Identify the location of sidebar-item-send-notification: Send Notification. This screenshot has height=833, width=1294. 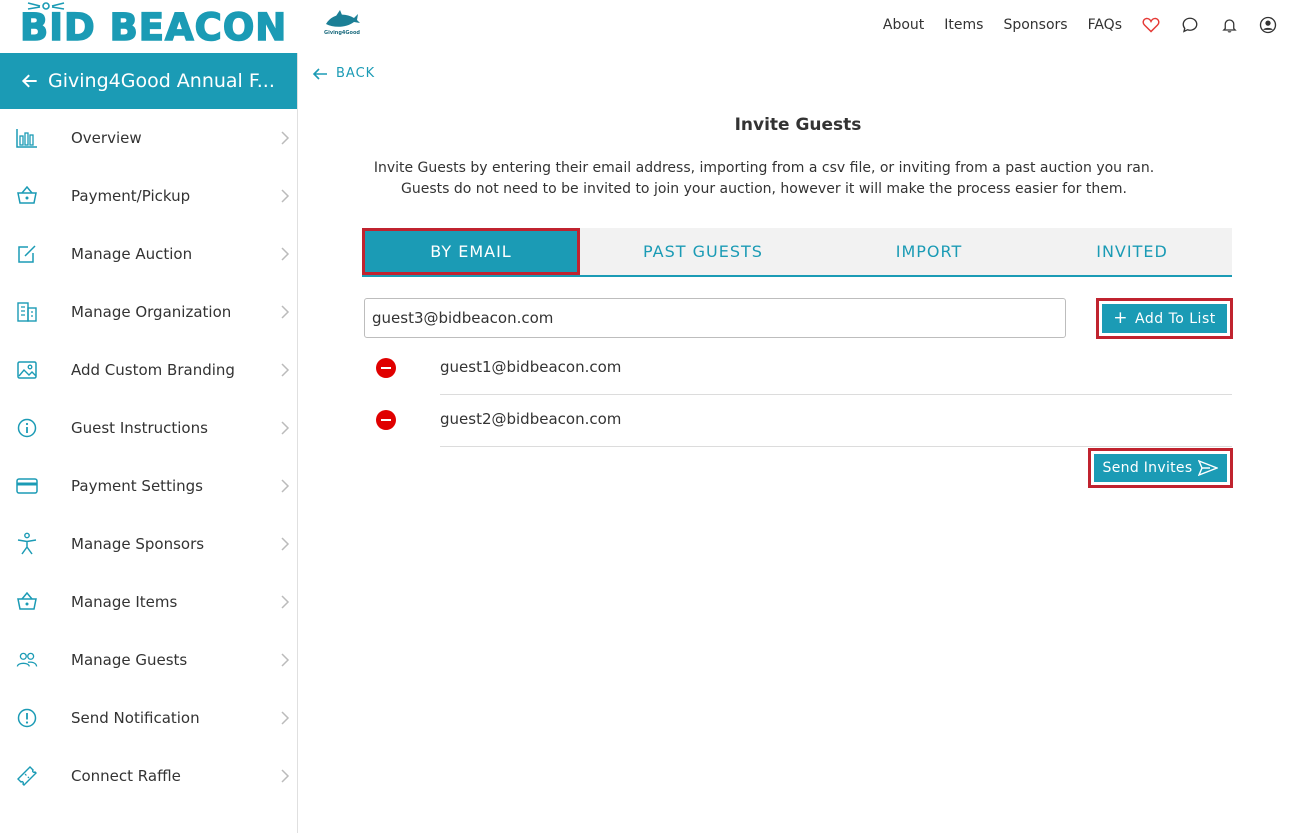
(148, 718).